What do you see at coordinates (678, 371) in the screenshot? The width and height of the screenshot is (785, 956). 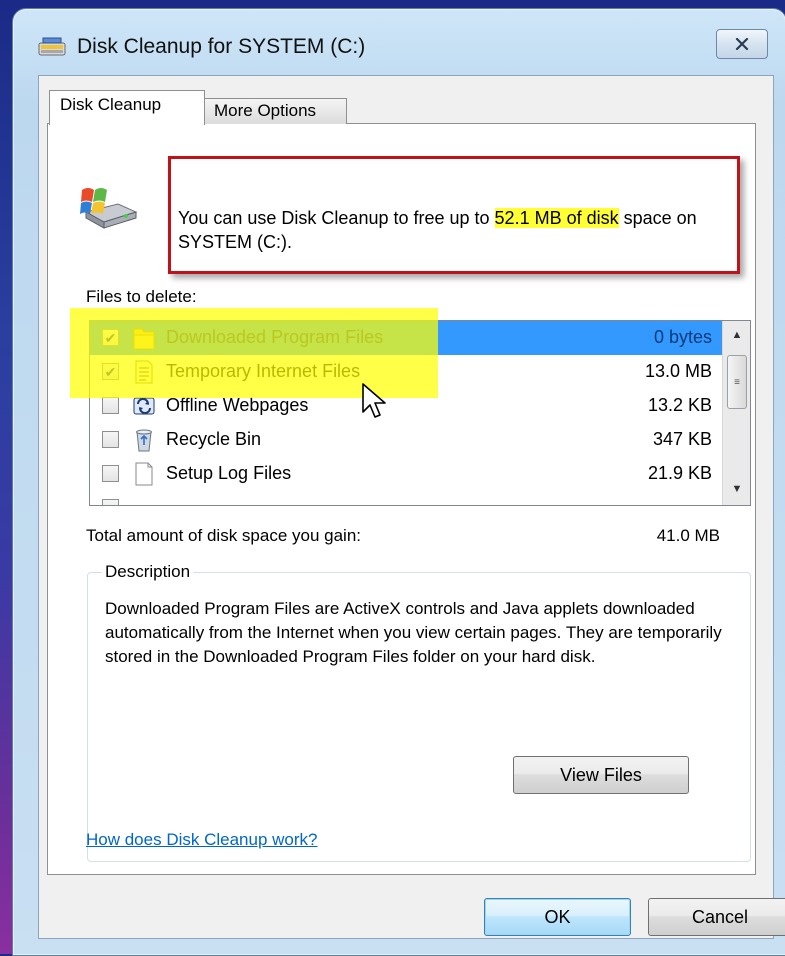 I see `file-category-size: 13.0 MB` at bounding box center [678, 371].